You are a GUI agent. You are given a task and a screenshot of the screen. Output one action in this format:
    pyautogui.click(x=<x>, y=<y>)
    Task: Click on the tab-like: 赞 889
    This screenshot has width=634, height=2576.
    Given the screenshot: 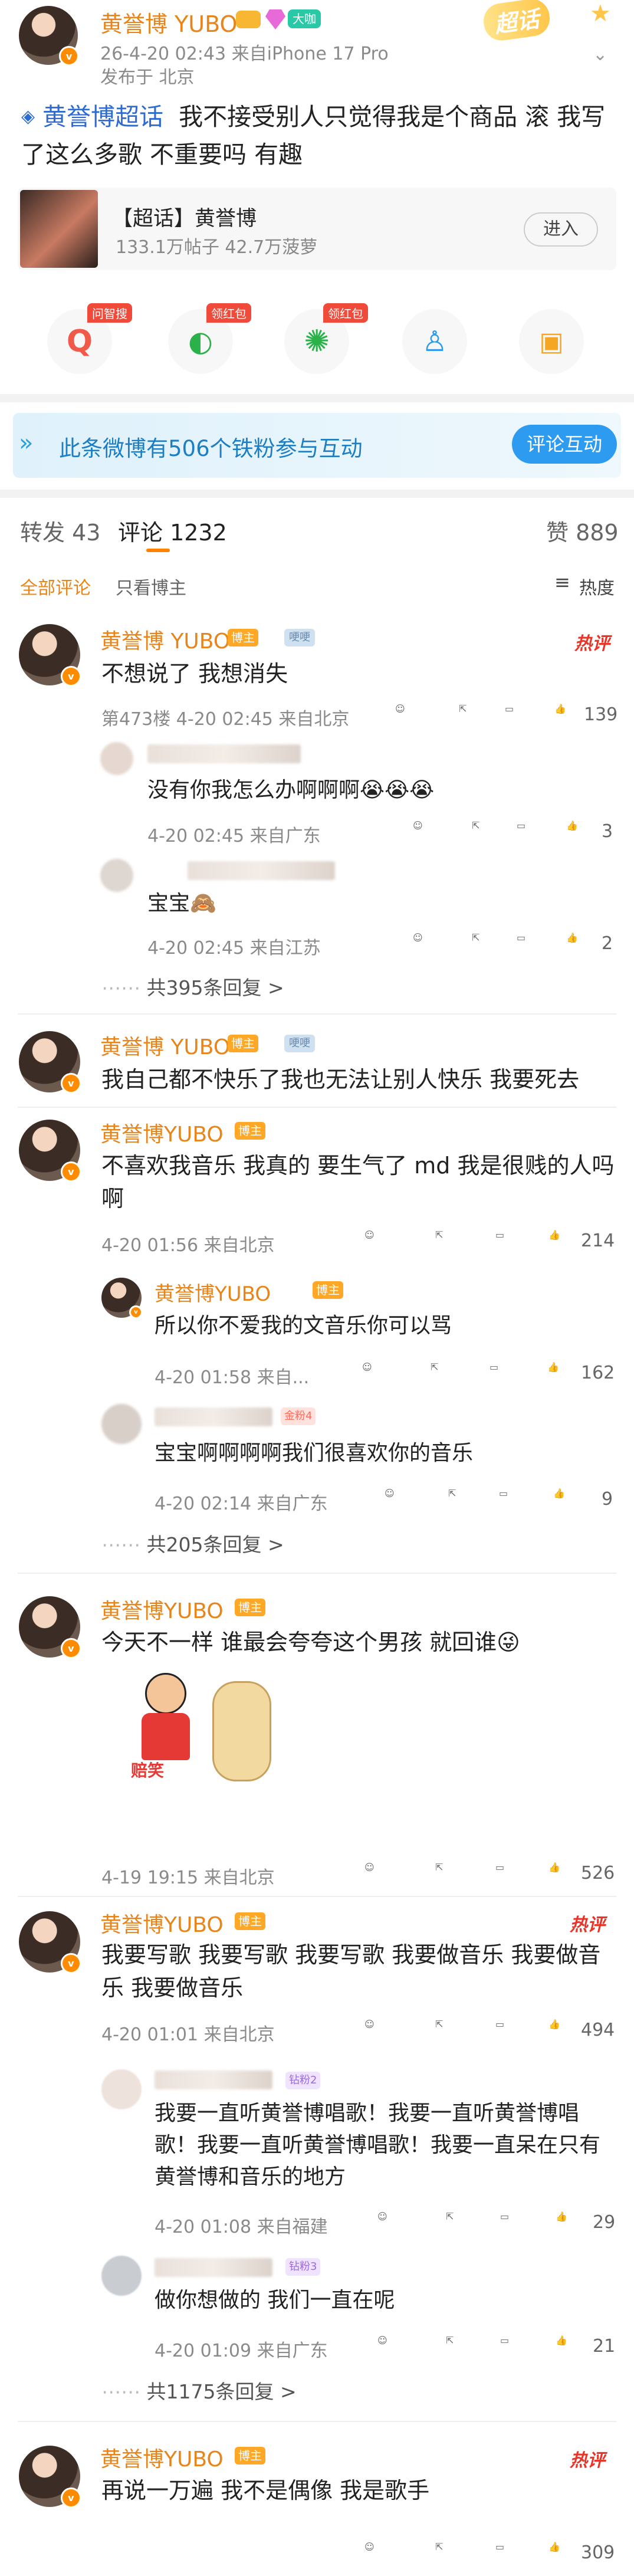 What is the action you would take?
    pyautogui.click(x=582, y=530)
    